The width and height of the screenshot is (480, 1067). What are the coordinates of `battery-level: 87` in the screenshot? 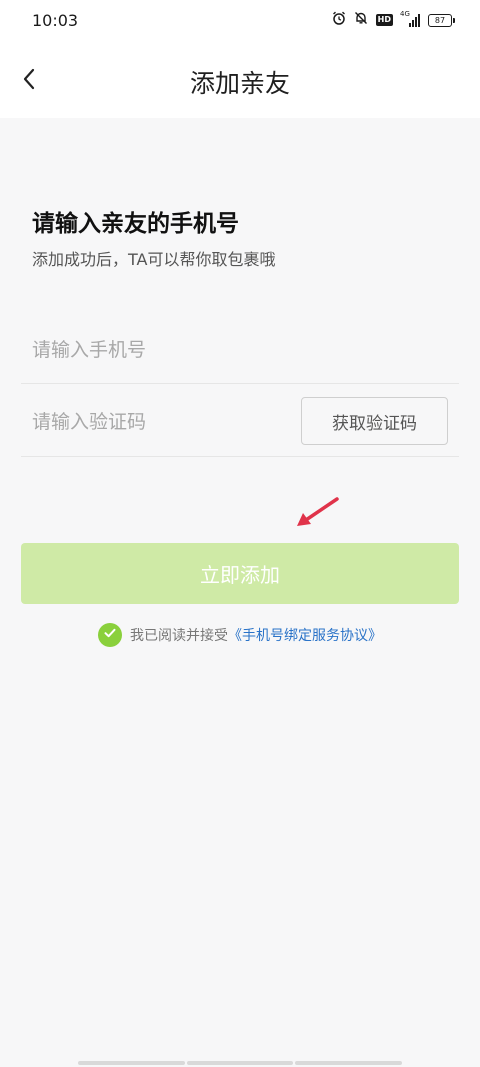 It's located at (440, 20).